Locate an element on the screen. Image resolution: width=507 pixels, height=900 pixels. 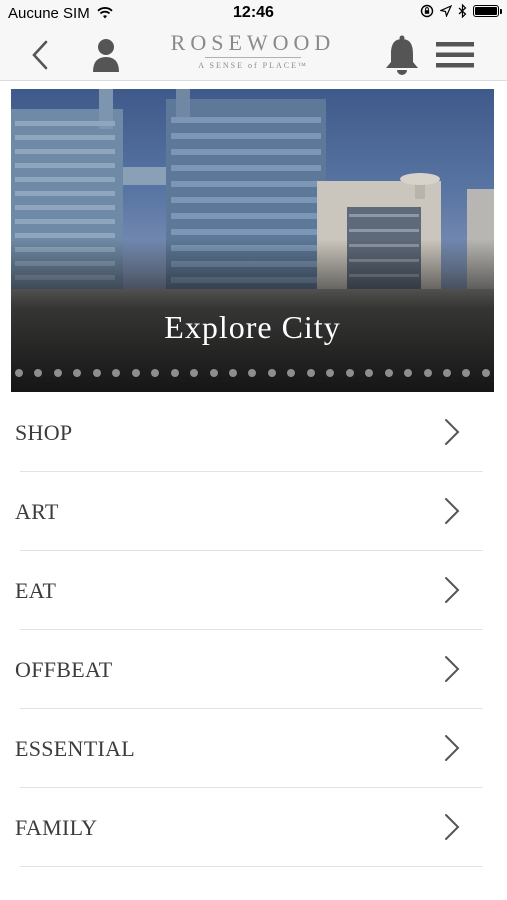
main-menu-button is located at coordinates (455, 55).